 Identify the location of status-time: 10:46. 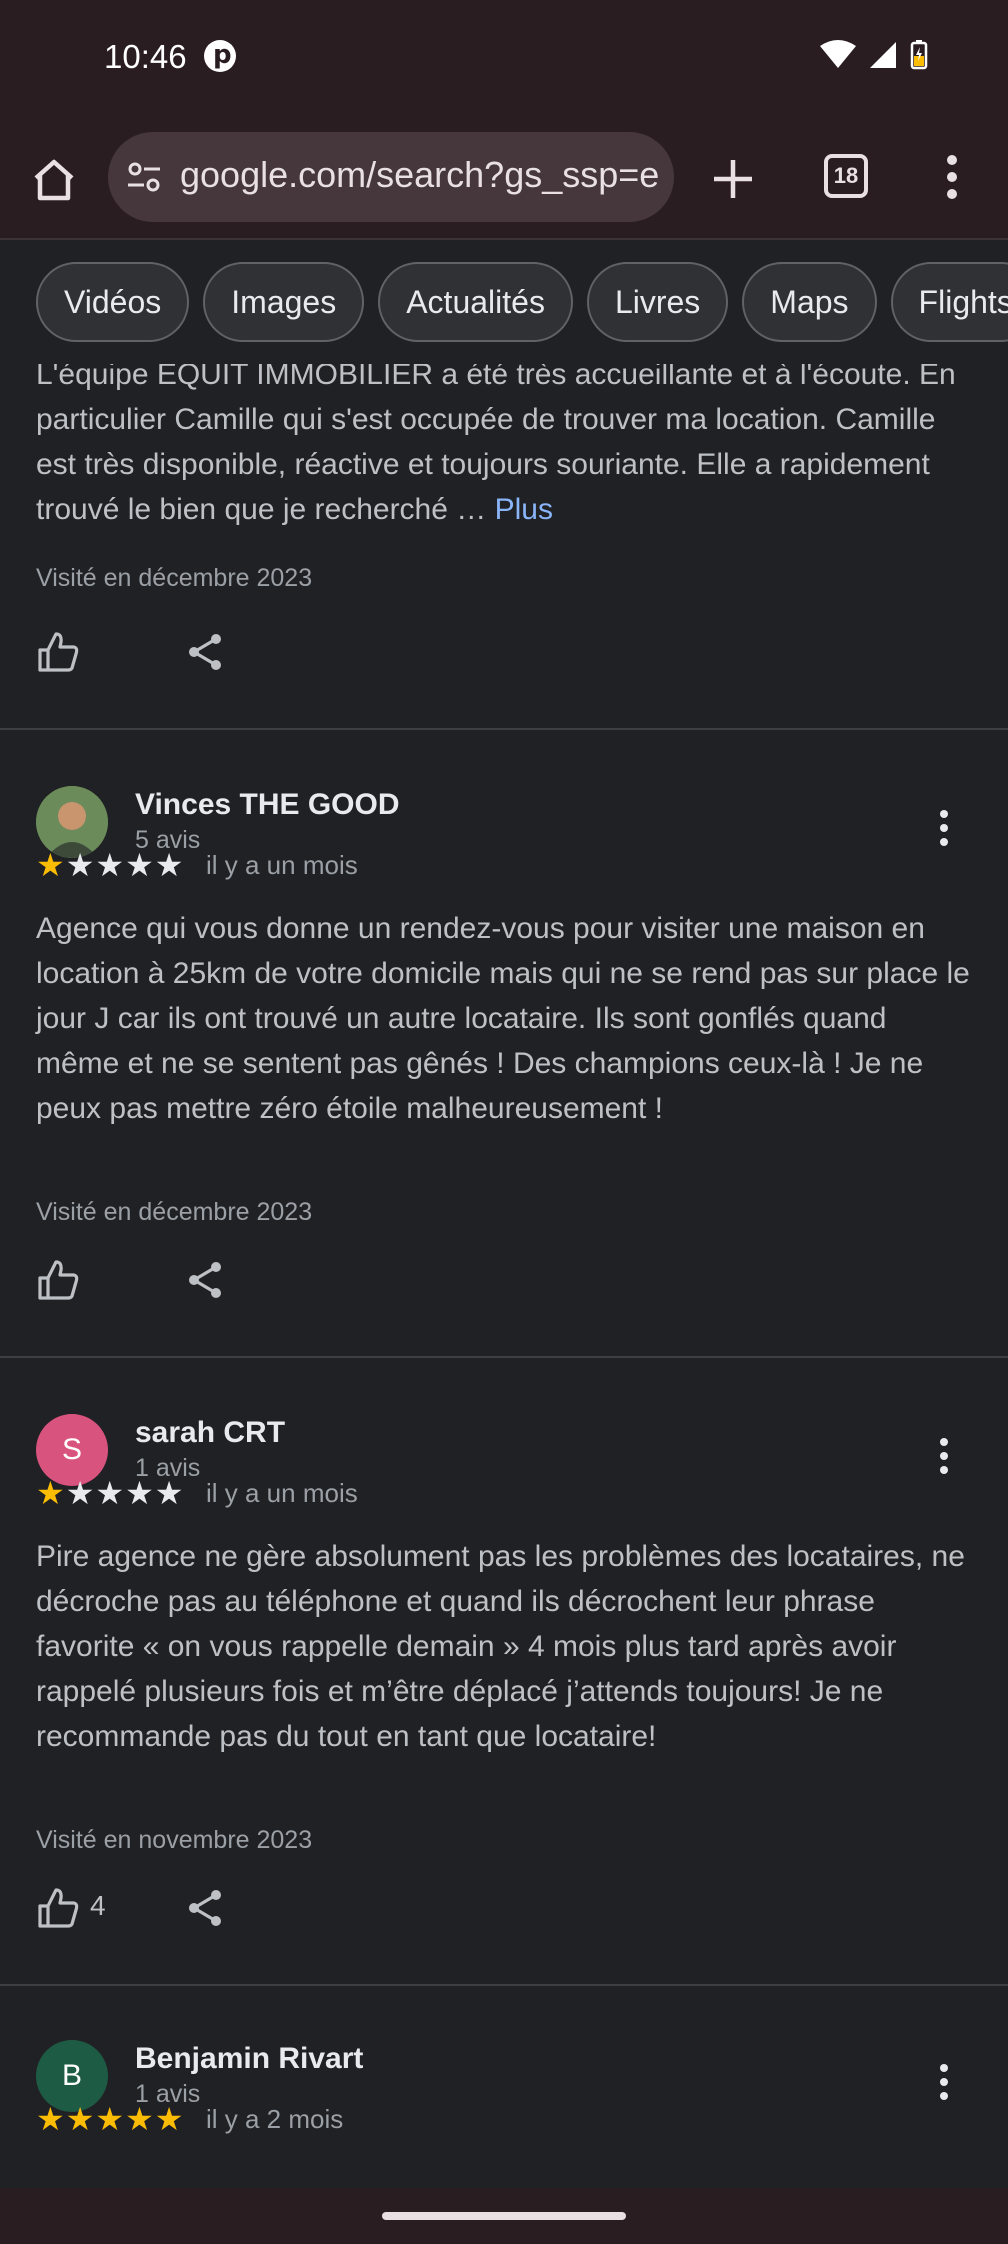
(145, 56).